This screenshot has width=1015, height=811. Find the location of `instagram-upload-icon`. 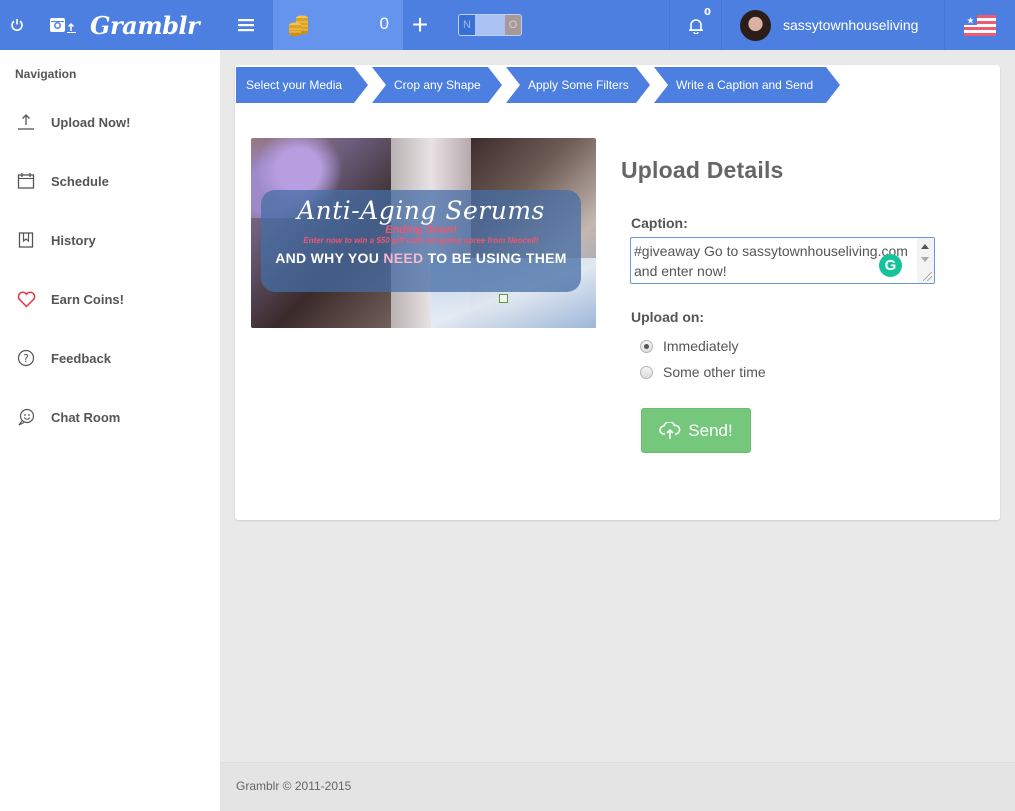

instagram-upload-icon is located at coordinates (63, 25).